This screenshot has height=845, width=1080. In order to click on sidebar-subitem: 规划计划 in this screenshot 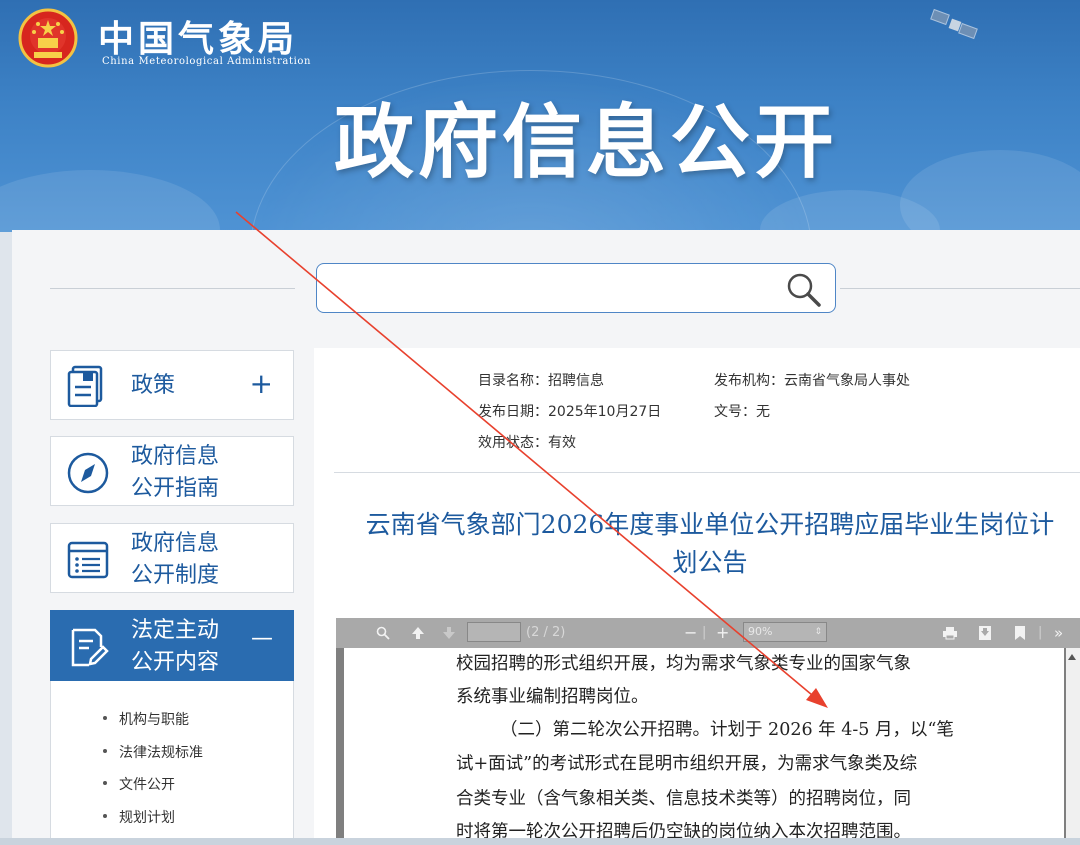, I will do `click(139, 817)`.